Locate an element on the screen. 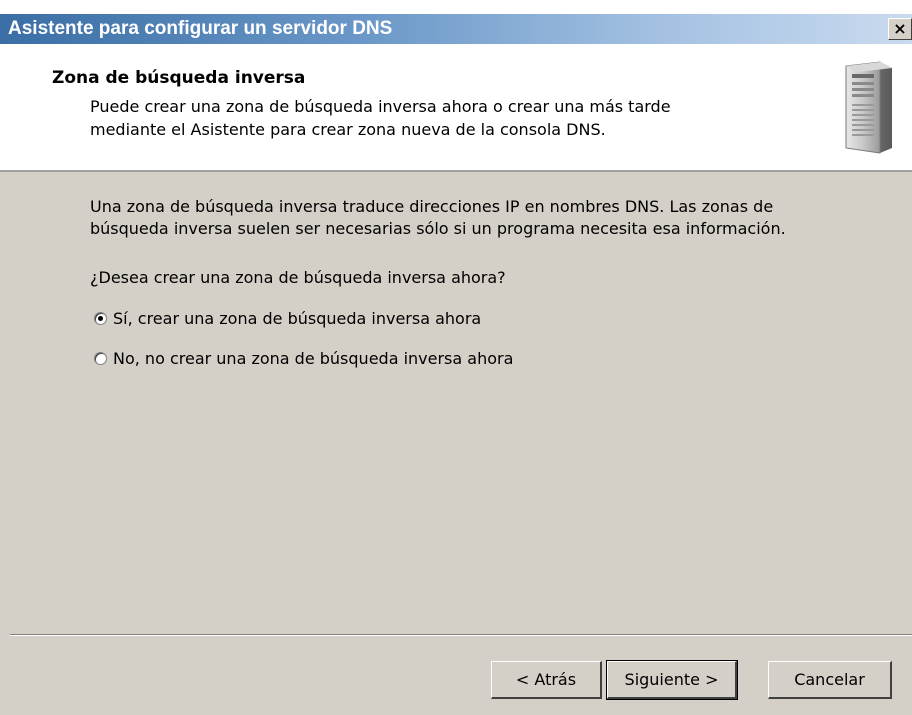  footer-separator is located at coordinates (461, 635).